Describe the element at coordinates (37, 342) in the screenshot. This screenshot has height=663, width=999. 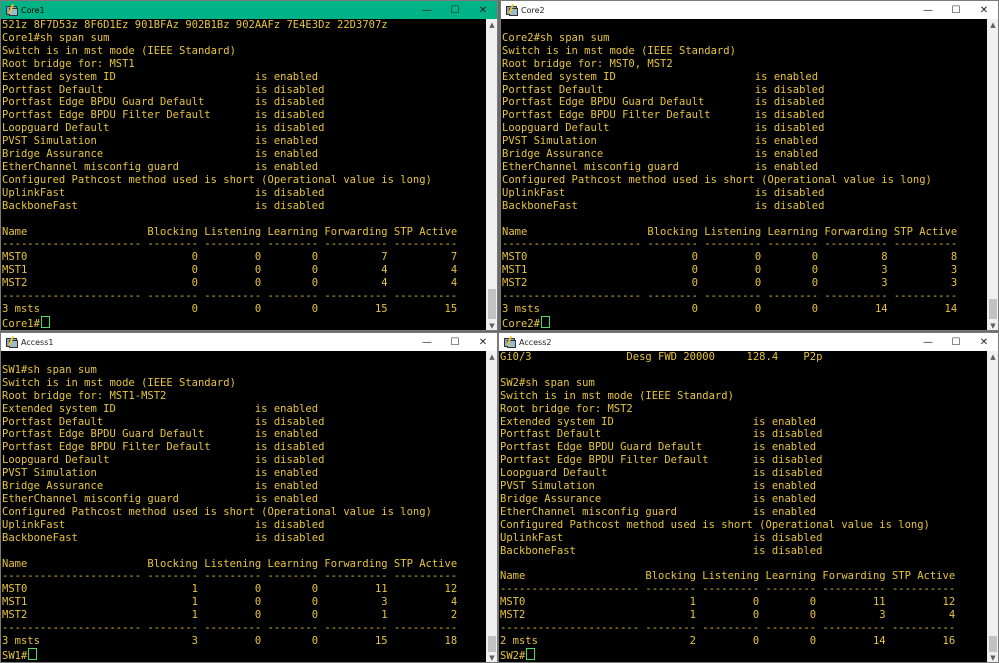
I see `window-title: Access1` at that location.